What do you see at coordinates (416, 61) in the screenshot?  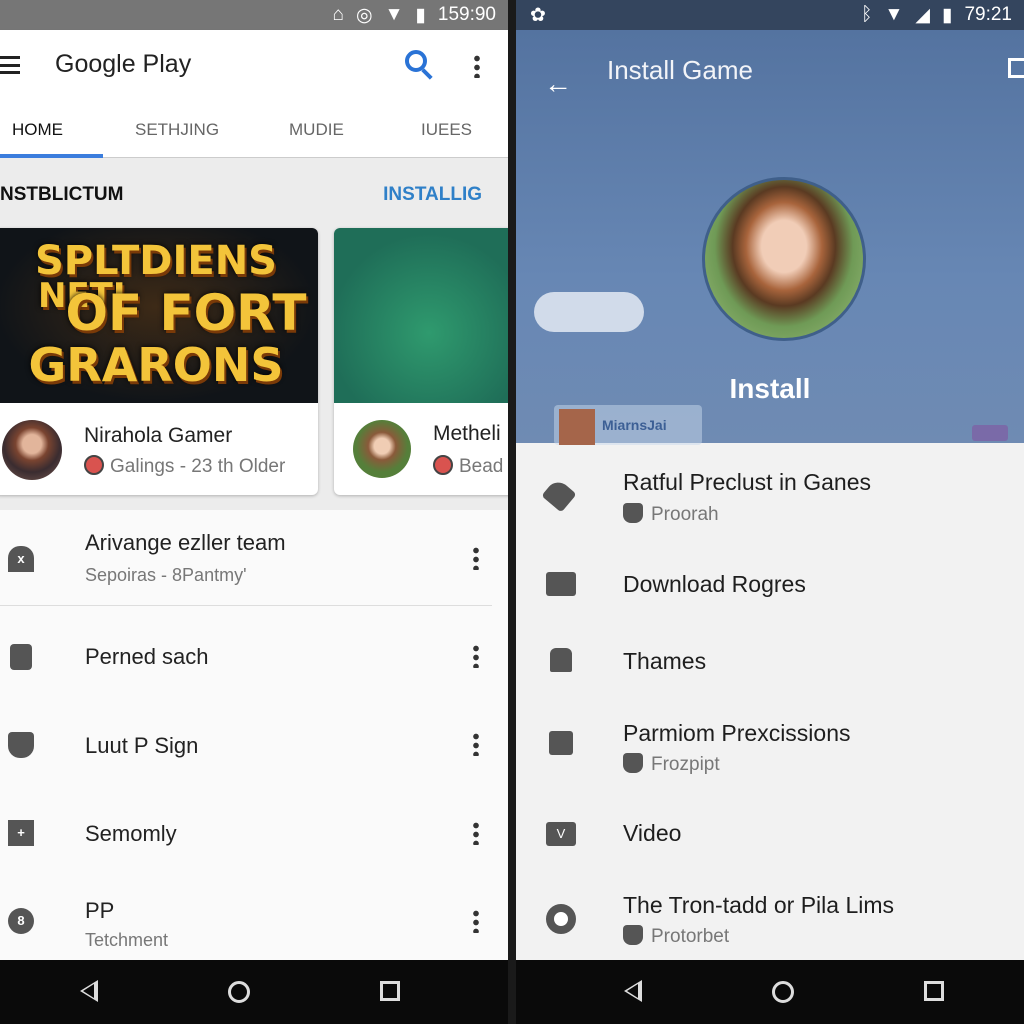 I see `search-icon` at bounding box center [416, 61].